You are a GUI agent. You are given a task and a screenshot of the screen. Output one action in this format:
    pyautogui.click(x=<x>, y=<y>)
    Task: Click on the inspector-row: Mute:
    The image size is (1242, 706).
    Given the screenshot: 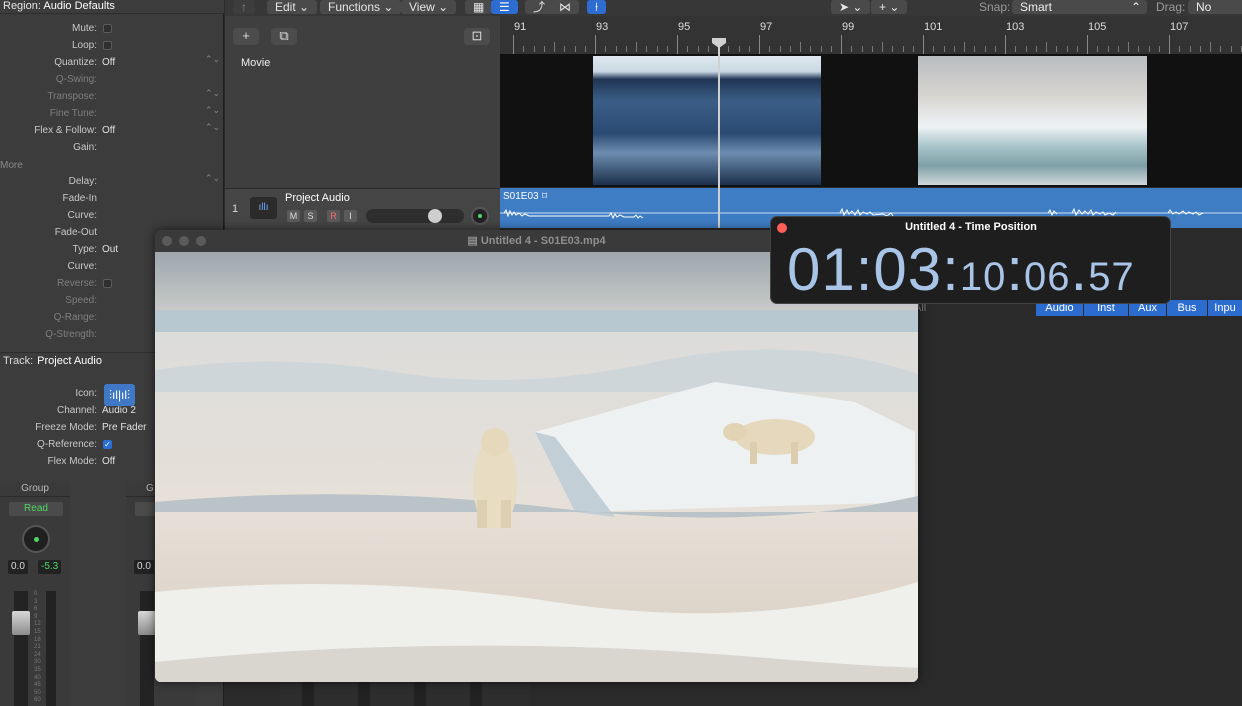 What is the action you would take?
    pyautogui.click(x=112, y=29)
    